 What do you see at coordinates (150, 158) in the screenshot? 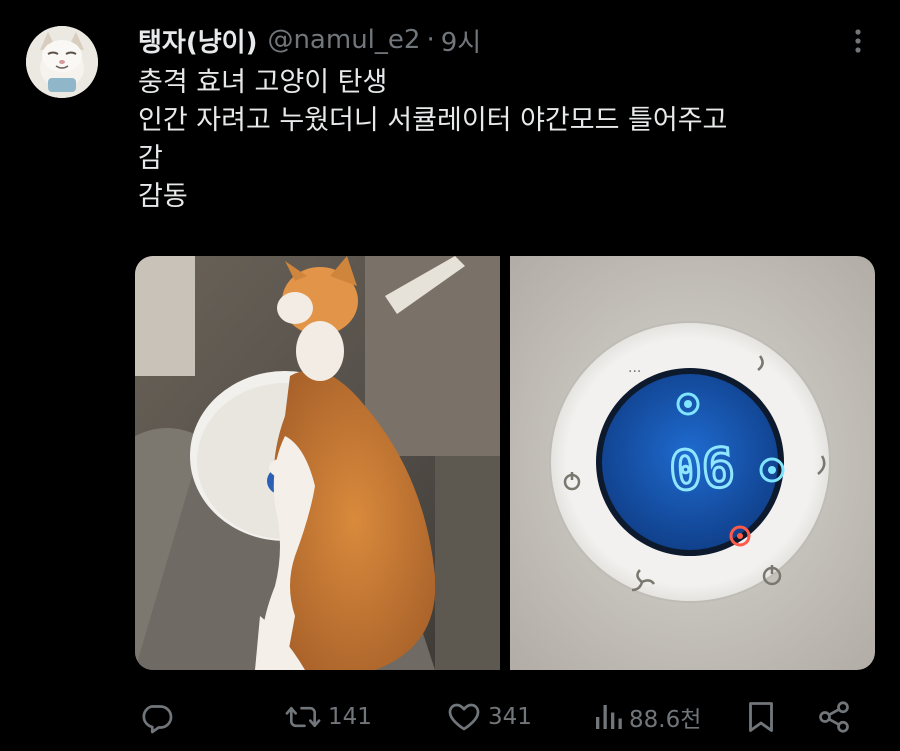
I see `tweet-text-line: 감` at bounding box center [150, 158].